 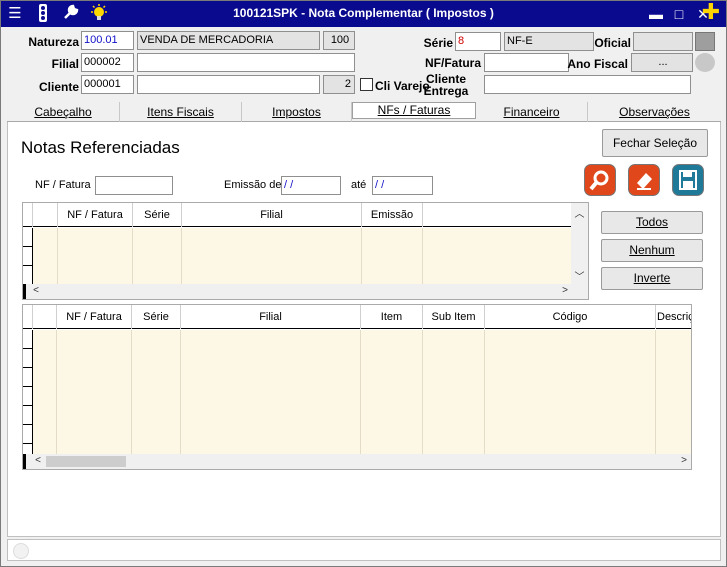 I want to click on ate-label: até, so click(x=359, y=185).